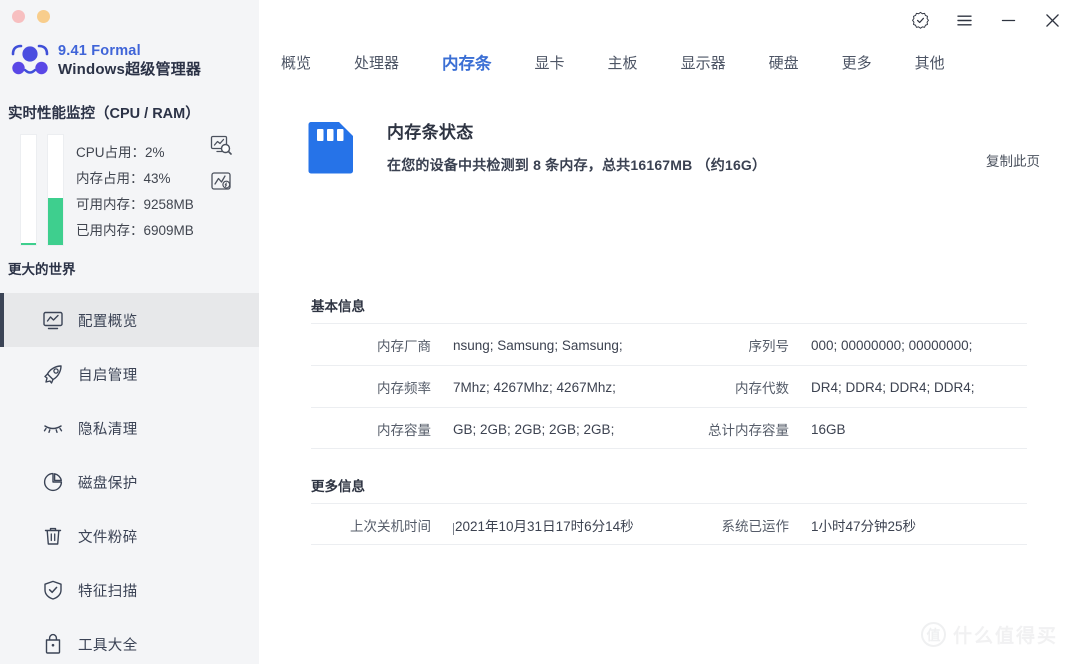 Image resolution: width=1080 pixels, height=664 pixels. Describe the element at coordinates (848, 429) in the screenshot. I see `table-cell: 总计内存容量 16GB` at that location.